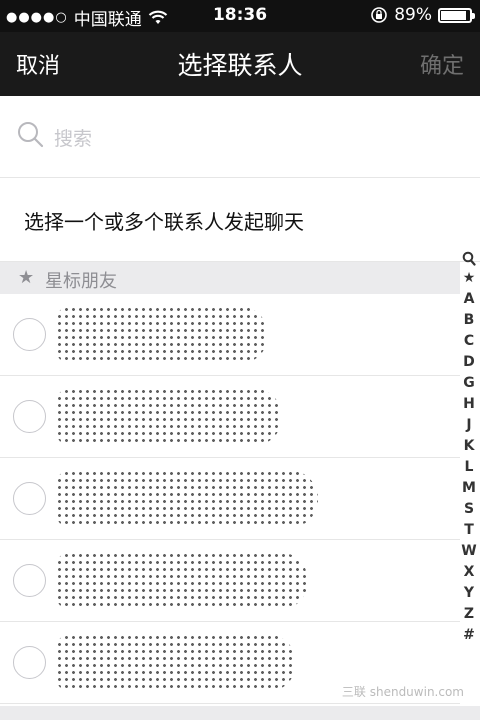  Describe the element at coordinates (73, 137) in the screenshot. I see `search-input: 搜索` at that location.